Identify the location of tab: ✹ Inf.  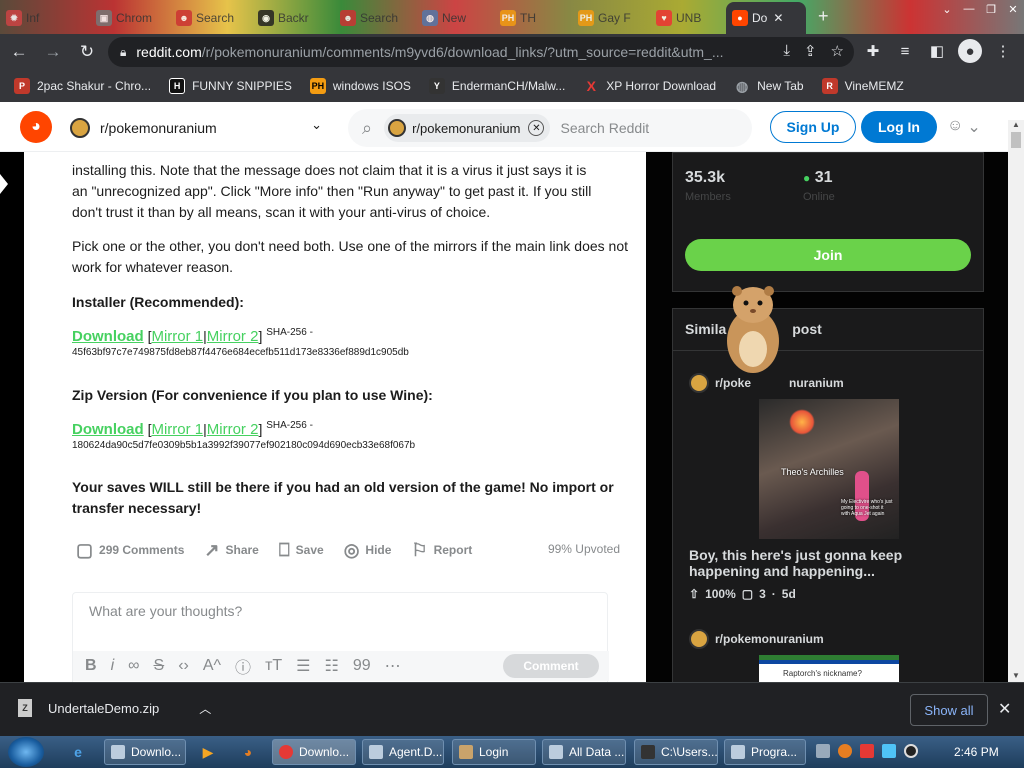
(43, 18).